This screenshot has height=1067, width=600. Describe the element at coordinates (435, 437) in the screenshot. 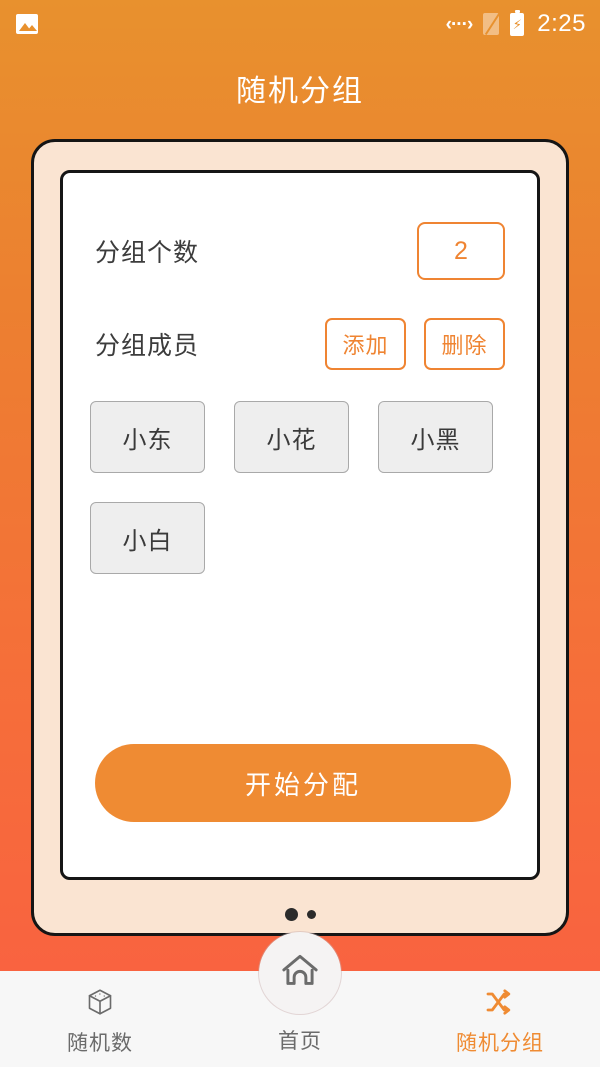

I see `member-chip: 小黑` at that location.